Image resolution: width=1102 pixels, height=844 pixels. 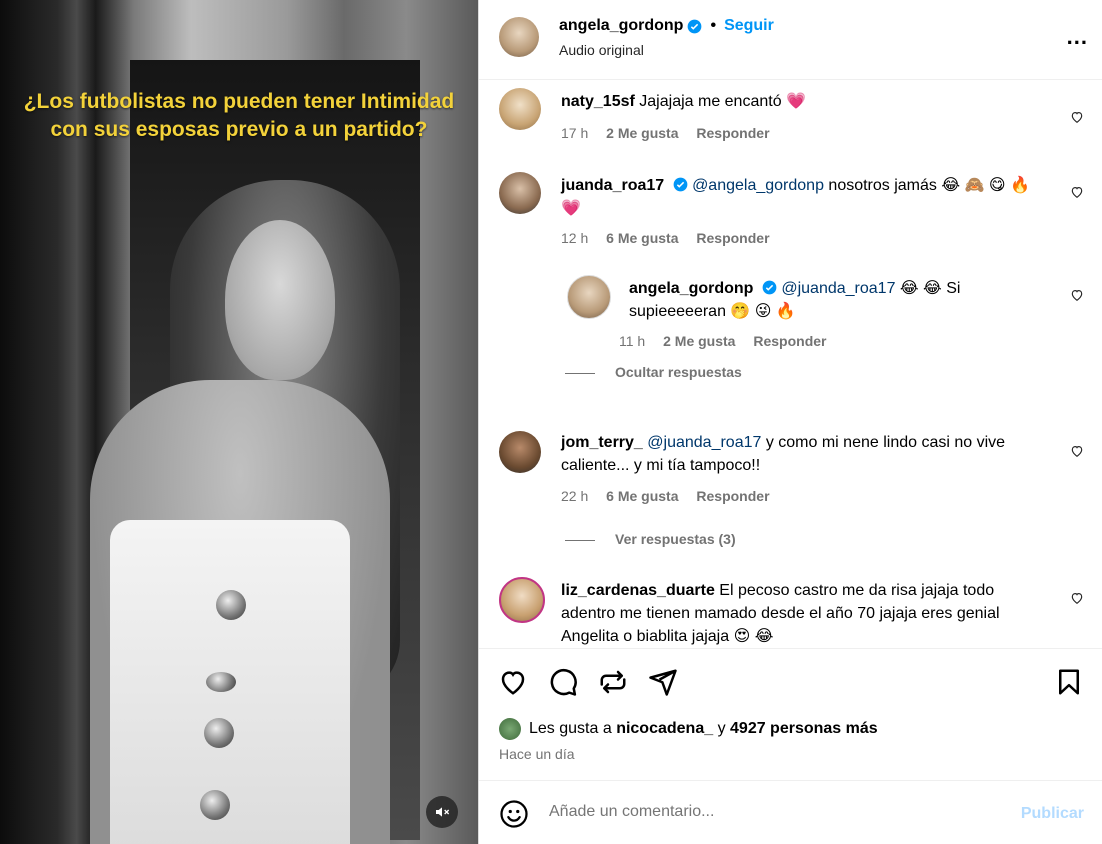 I want to click on add-comment-bar: Publicar, so click(x=790, y=812).